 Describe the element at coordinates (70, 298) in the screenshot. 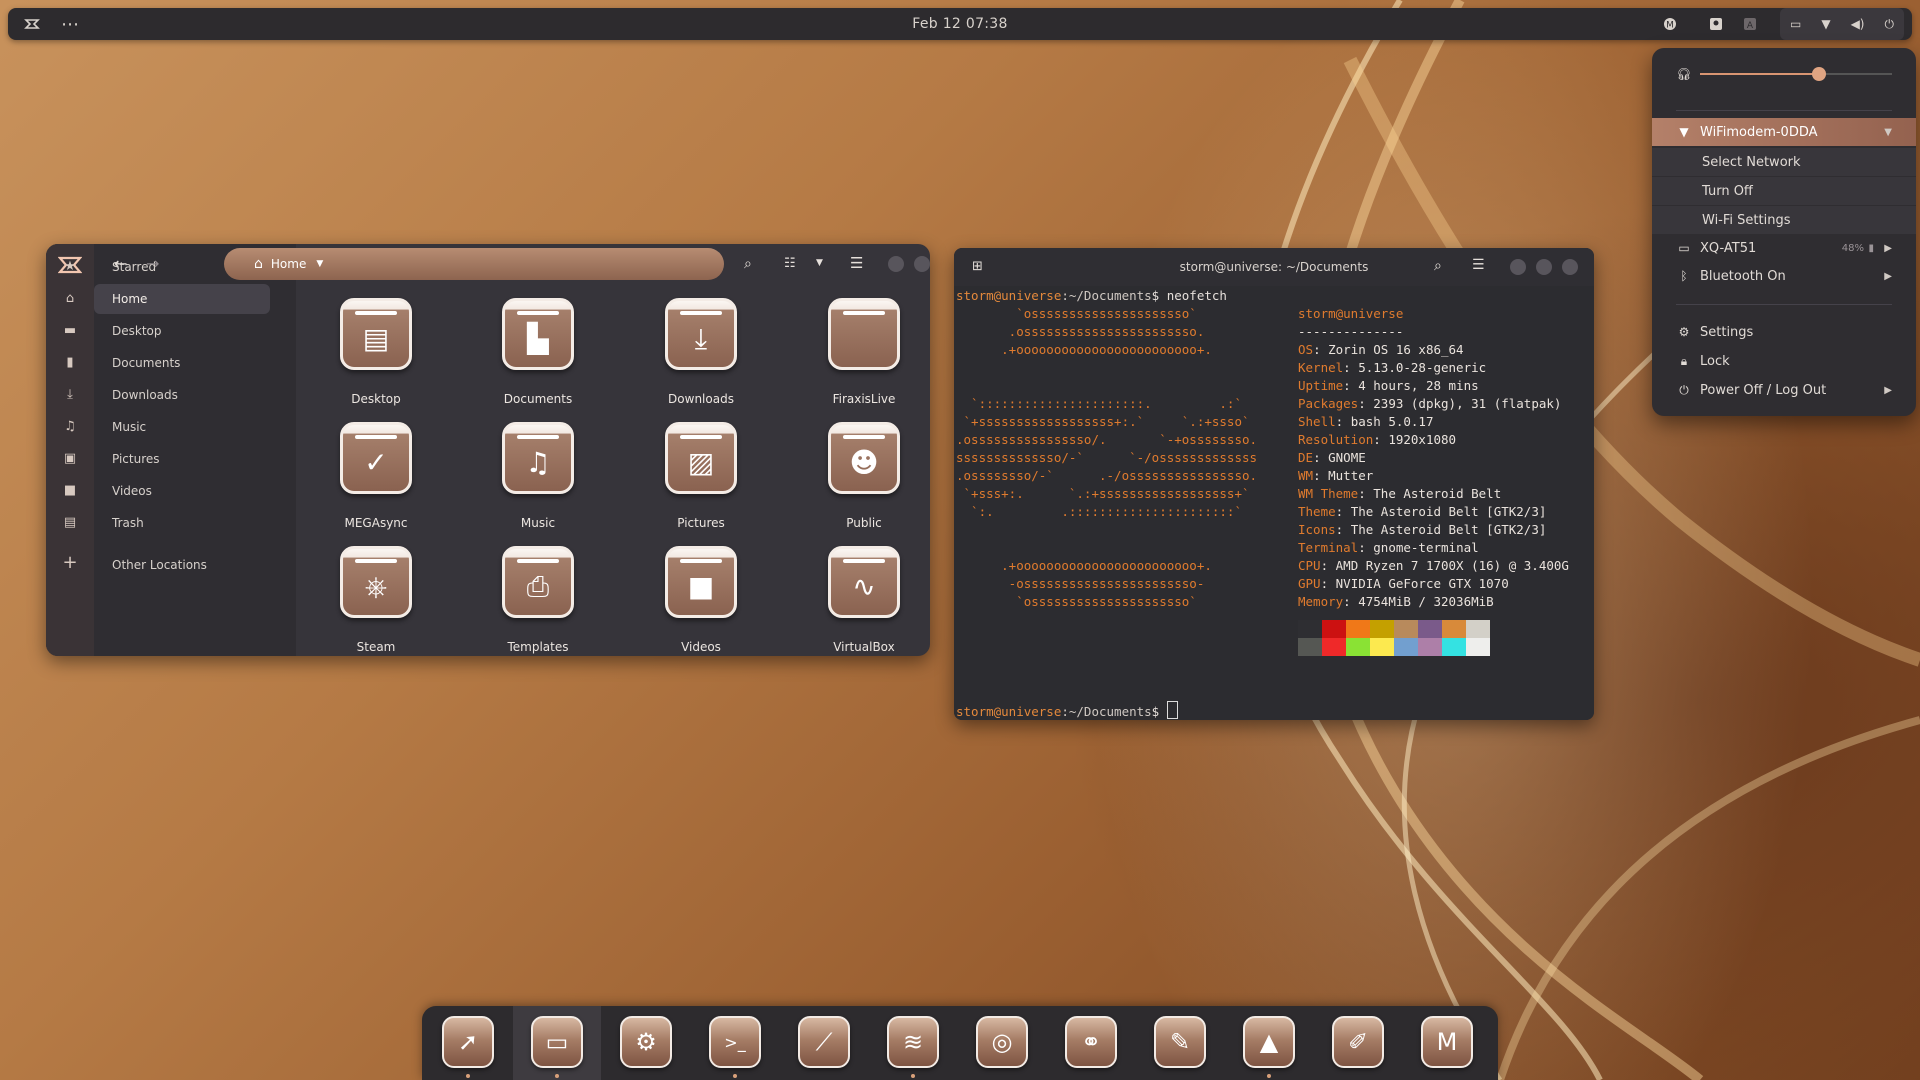

I see `home-icon: ⌂` at that location.